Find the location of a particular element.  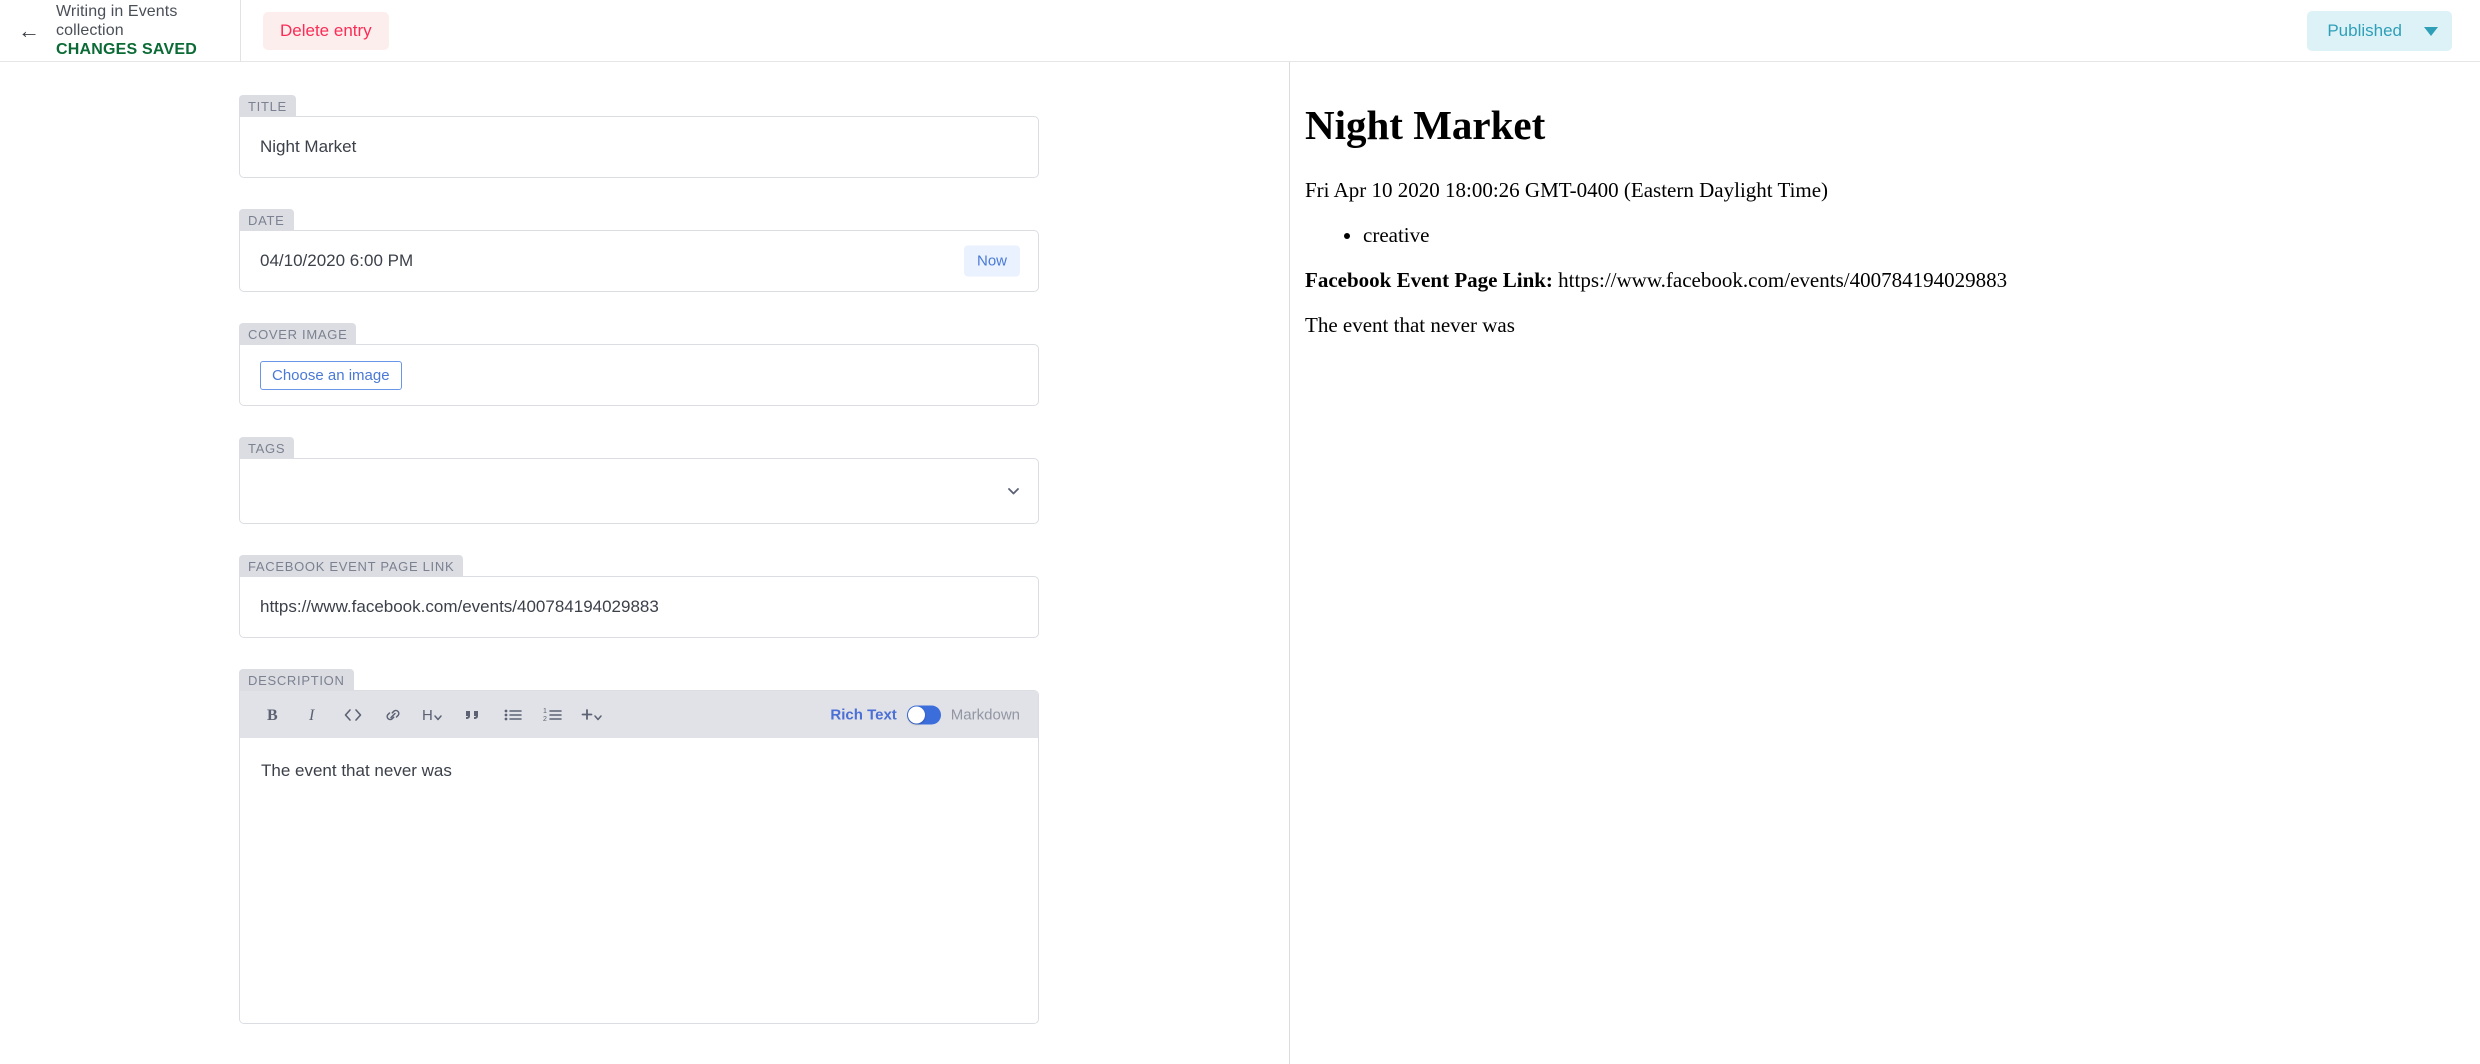

publish-status-button: Published is located at coordinates (2379, 31).